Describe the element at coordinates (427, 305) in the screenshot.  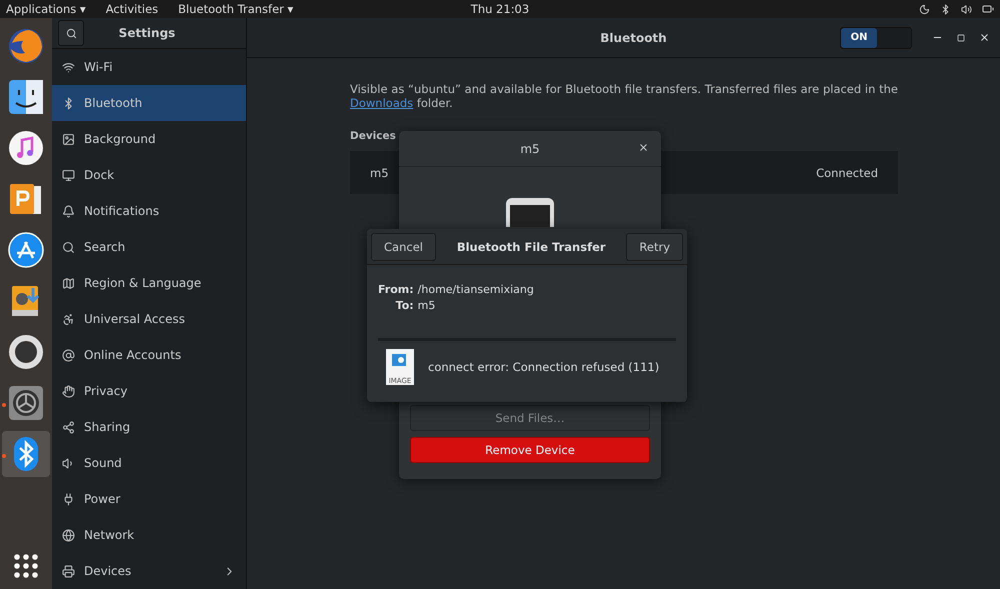
I see `to-device: m5` at that location.